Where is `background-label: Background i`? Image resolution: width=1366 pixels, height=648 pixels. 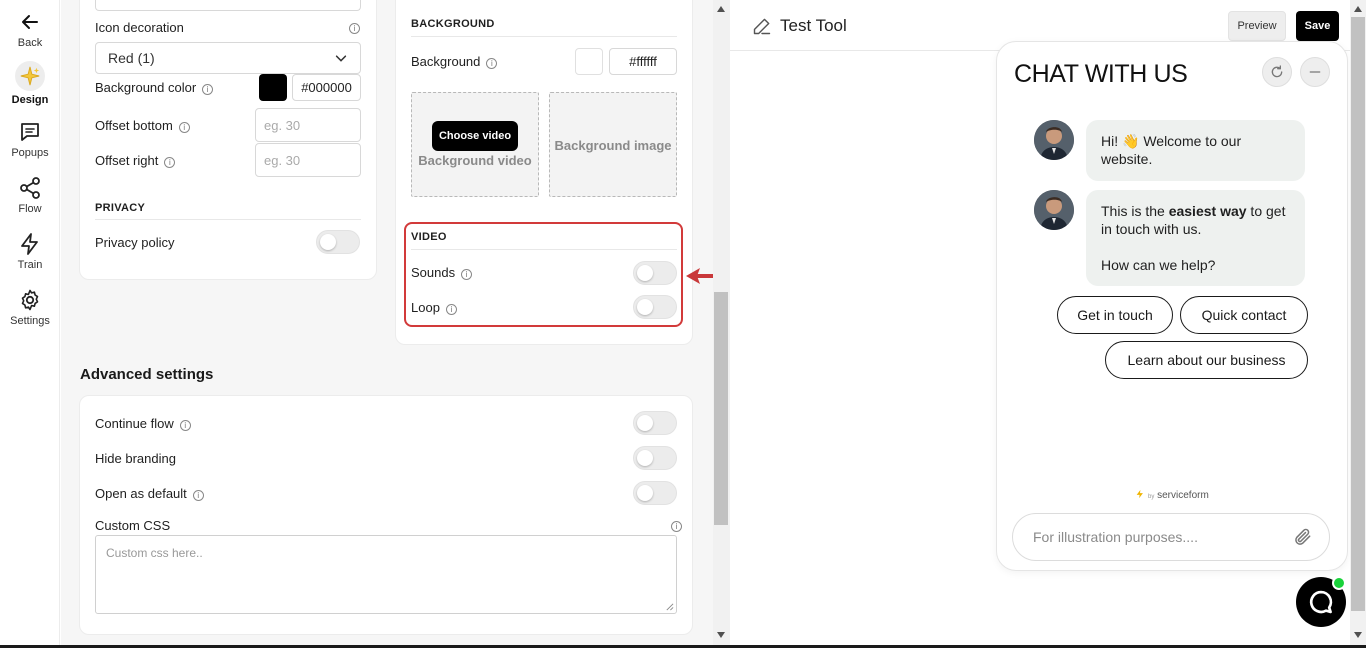 background-label: Background i is located at coordinates (454, 61).